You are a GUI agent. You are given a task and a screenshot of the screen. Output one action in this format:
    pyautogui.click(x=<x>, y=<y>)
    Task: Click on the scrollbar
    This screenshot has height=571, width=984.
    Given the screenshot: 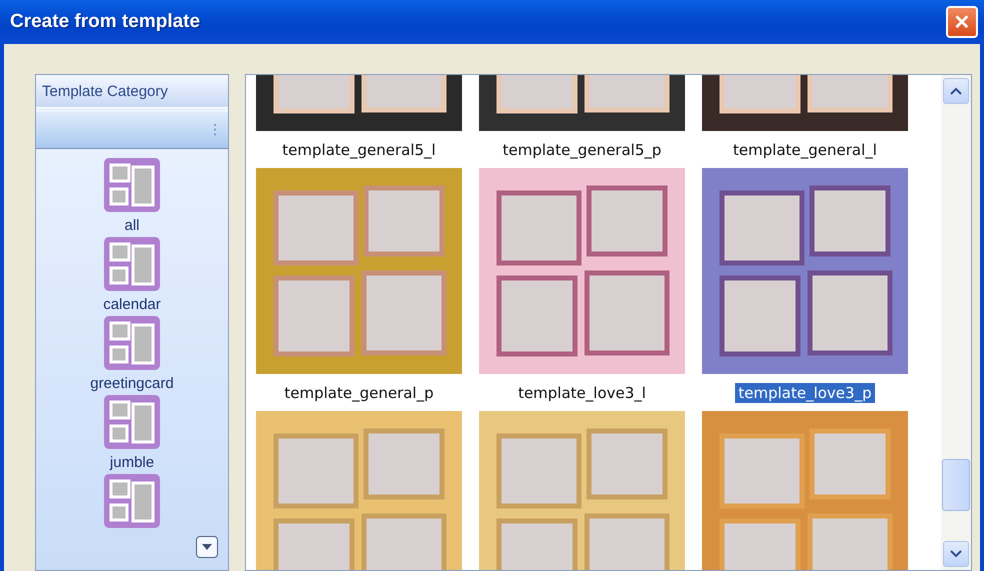 What is the action you would take?
    pyautogui.click(x=956, y=322)
    